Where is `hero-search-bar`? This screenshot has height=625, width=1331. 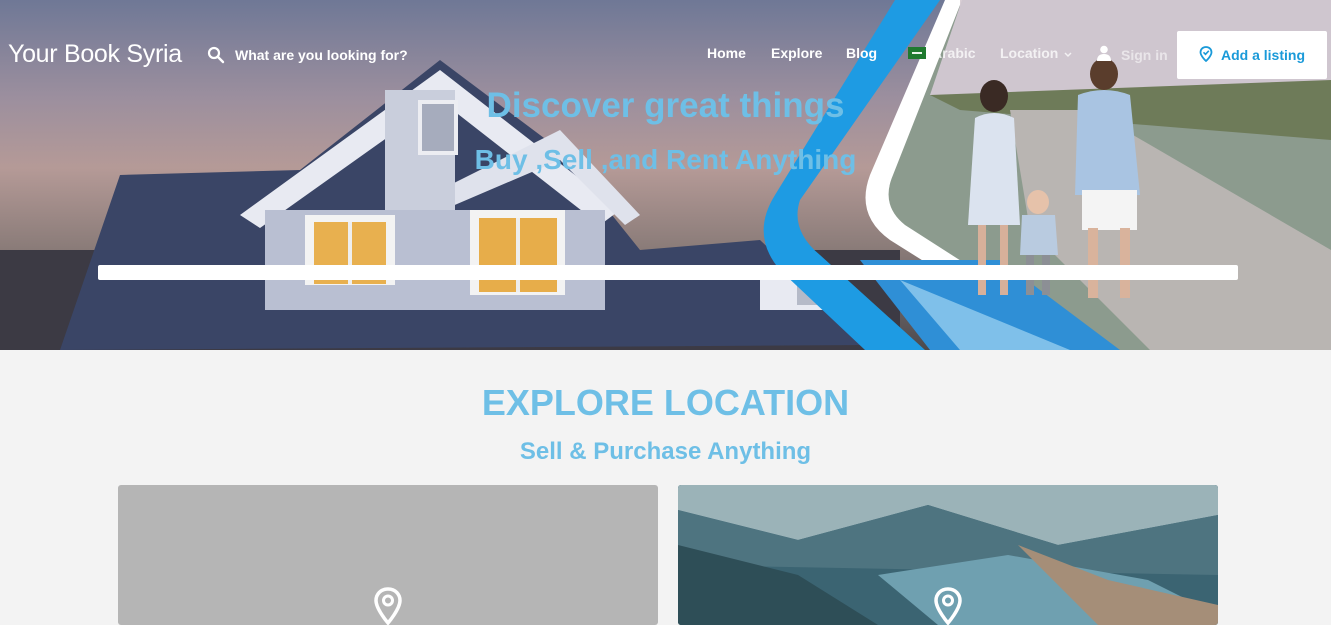 hero-search-bar is located at coordinates (668, 272).